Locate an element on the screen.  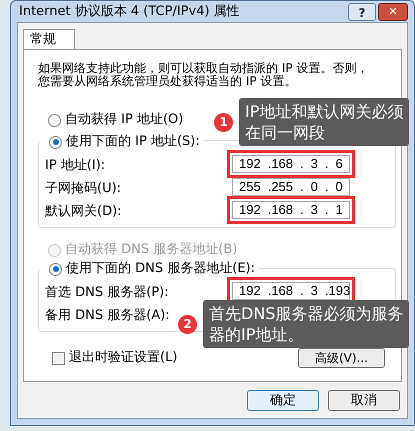
radio-label: 自动获得 DNS 服务器地址(B) is located at coordinates (151, 250).